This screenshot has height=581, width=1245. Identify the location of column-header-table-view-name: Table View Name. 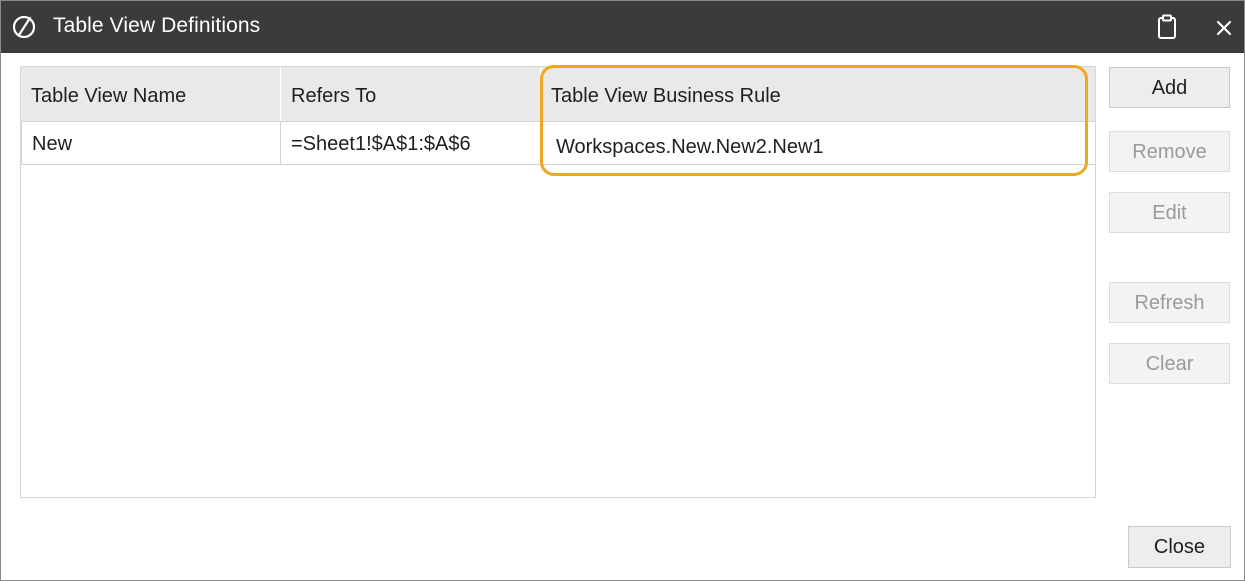
(151, 94).